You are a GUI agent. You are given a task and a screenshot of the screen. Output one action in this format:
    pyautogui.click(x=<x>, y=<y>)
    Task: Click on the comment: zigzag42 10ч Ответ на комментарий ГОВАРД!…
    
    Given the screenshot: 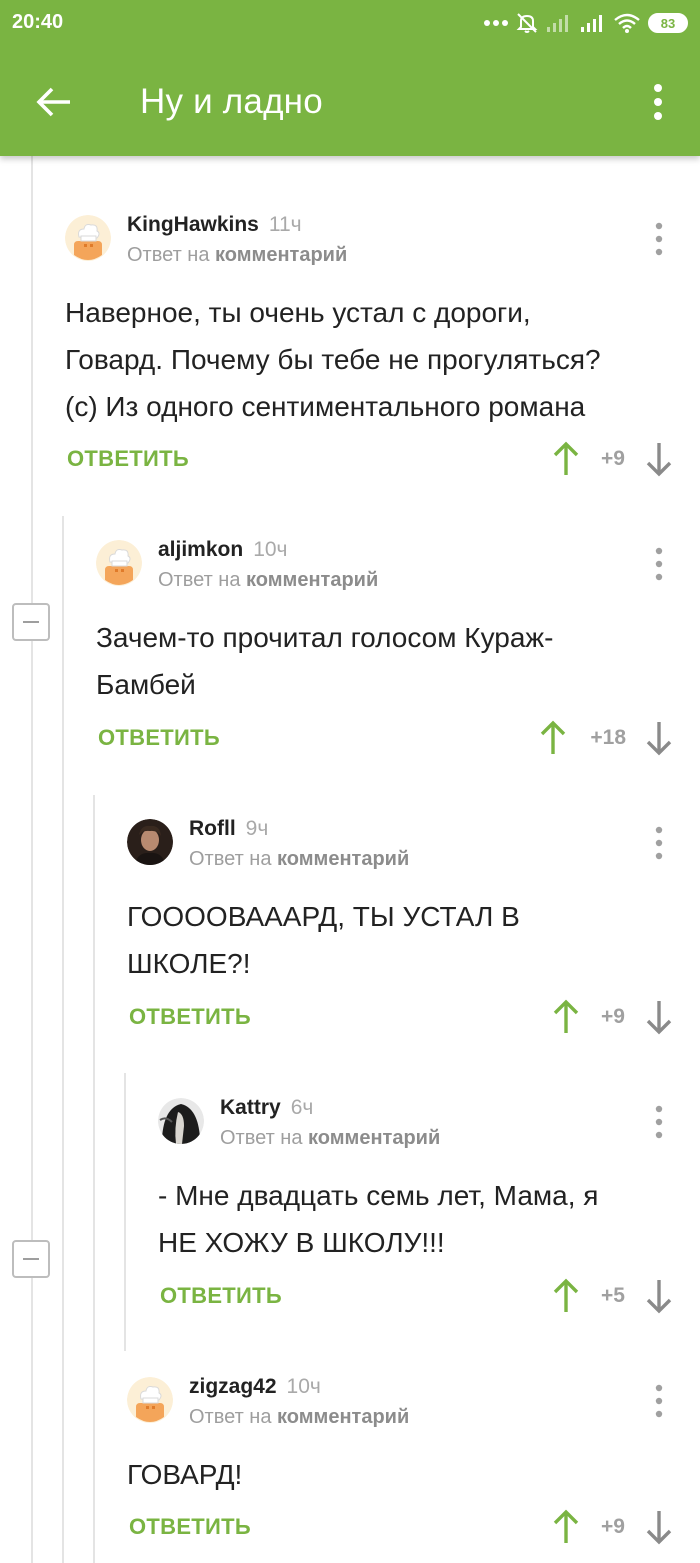 What is the action you would take?
    pyautogui.click(x=406, y=1469)
    